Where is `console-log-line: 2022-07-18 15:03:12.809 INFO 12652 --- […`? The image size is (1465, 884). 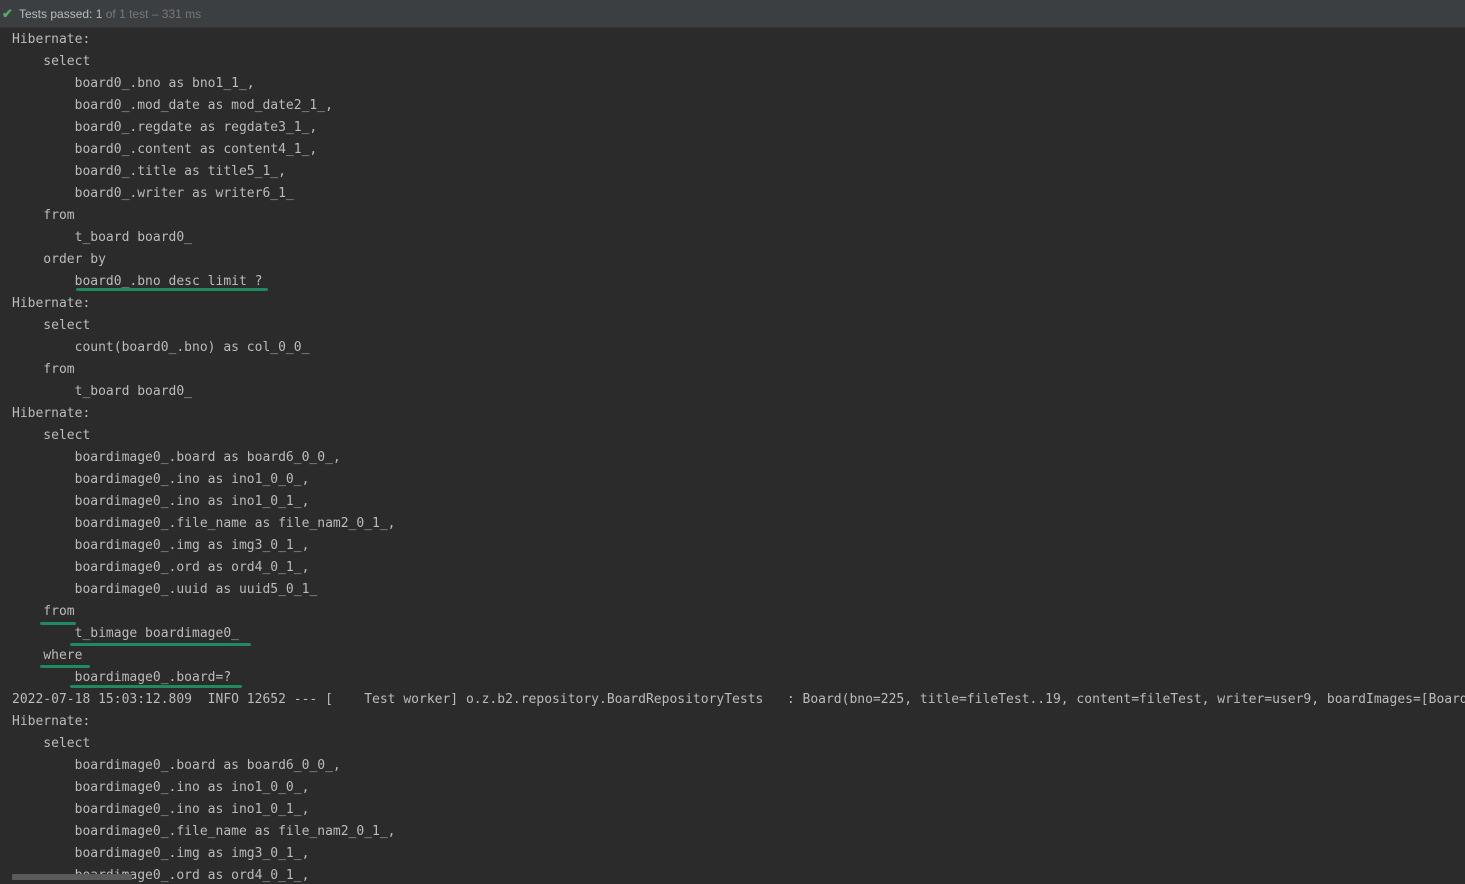 console-log-line: 2022-07-18 15:03:12.809 INFO 12652 --- [… is located at coordinates (738, 700).